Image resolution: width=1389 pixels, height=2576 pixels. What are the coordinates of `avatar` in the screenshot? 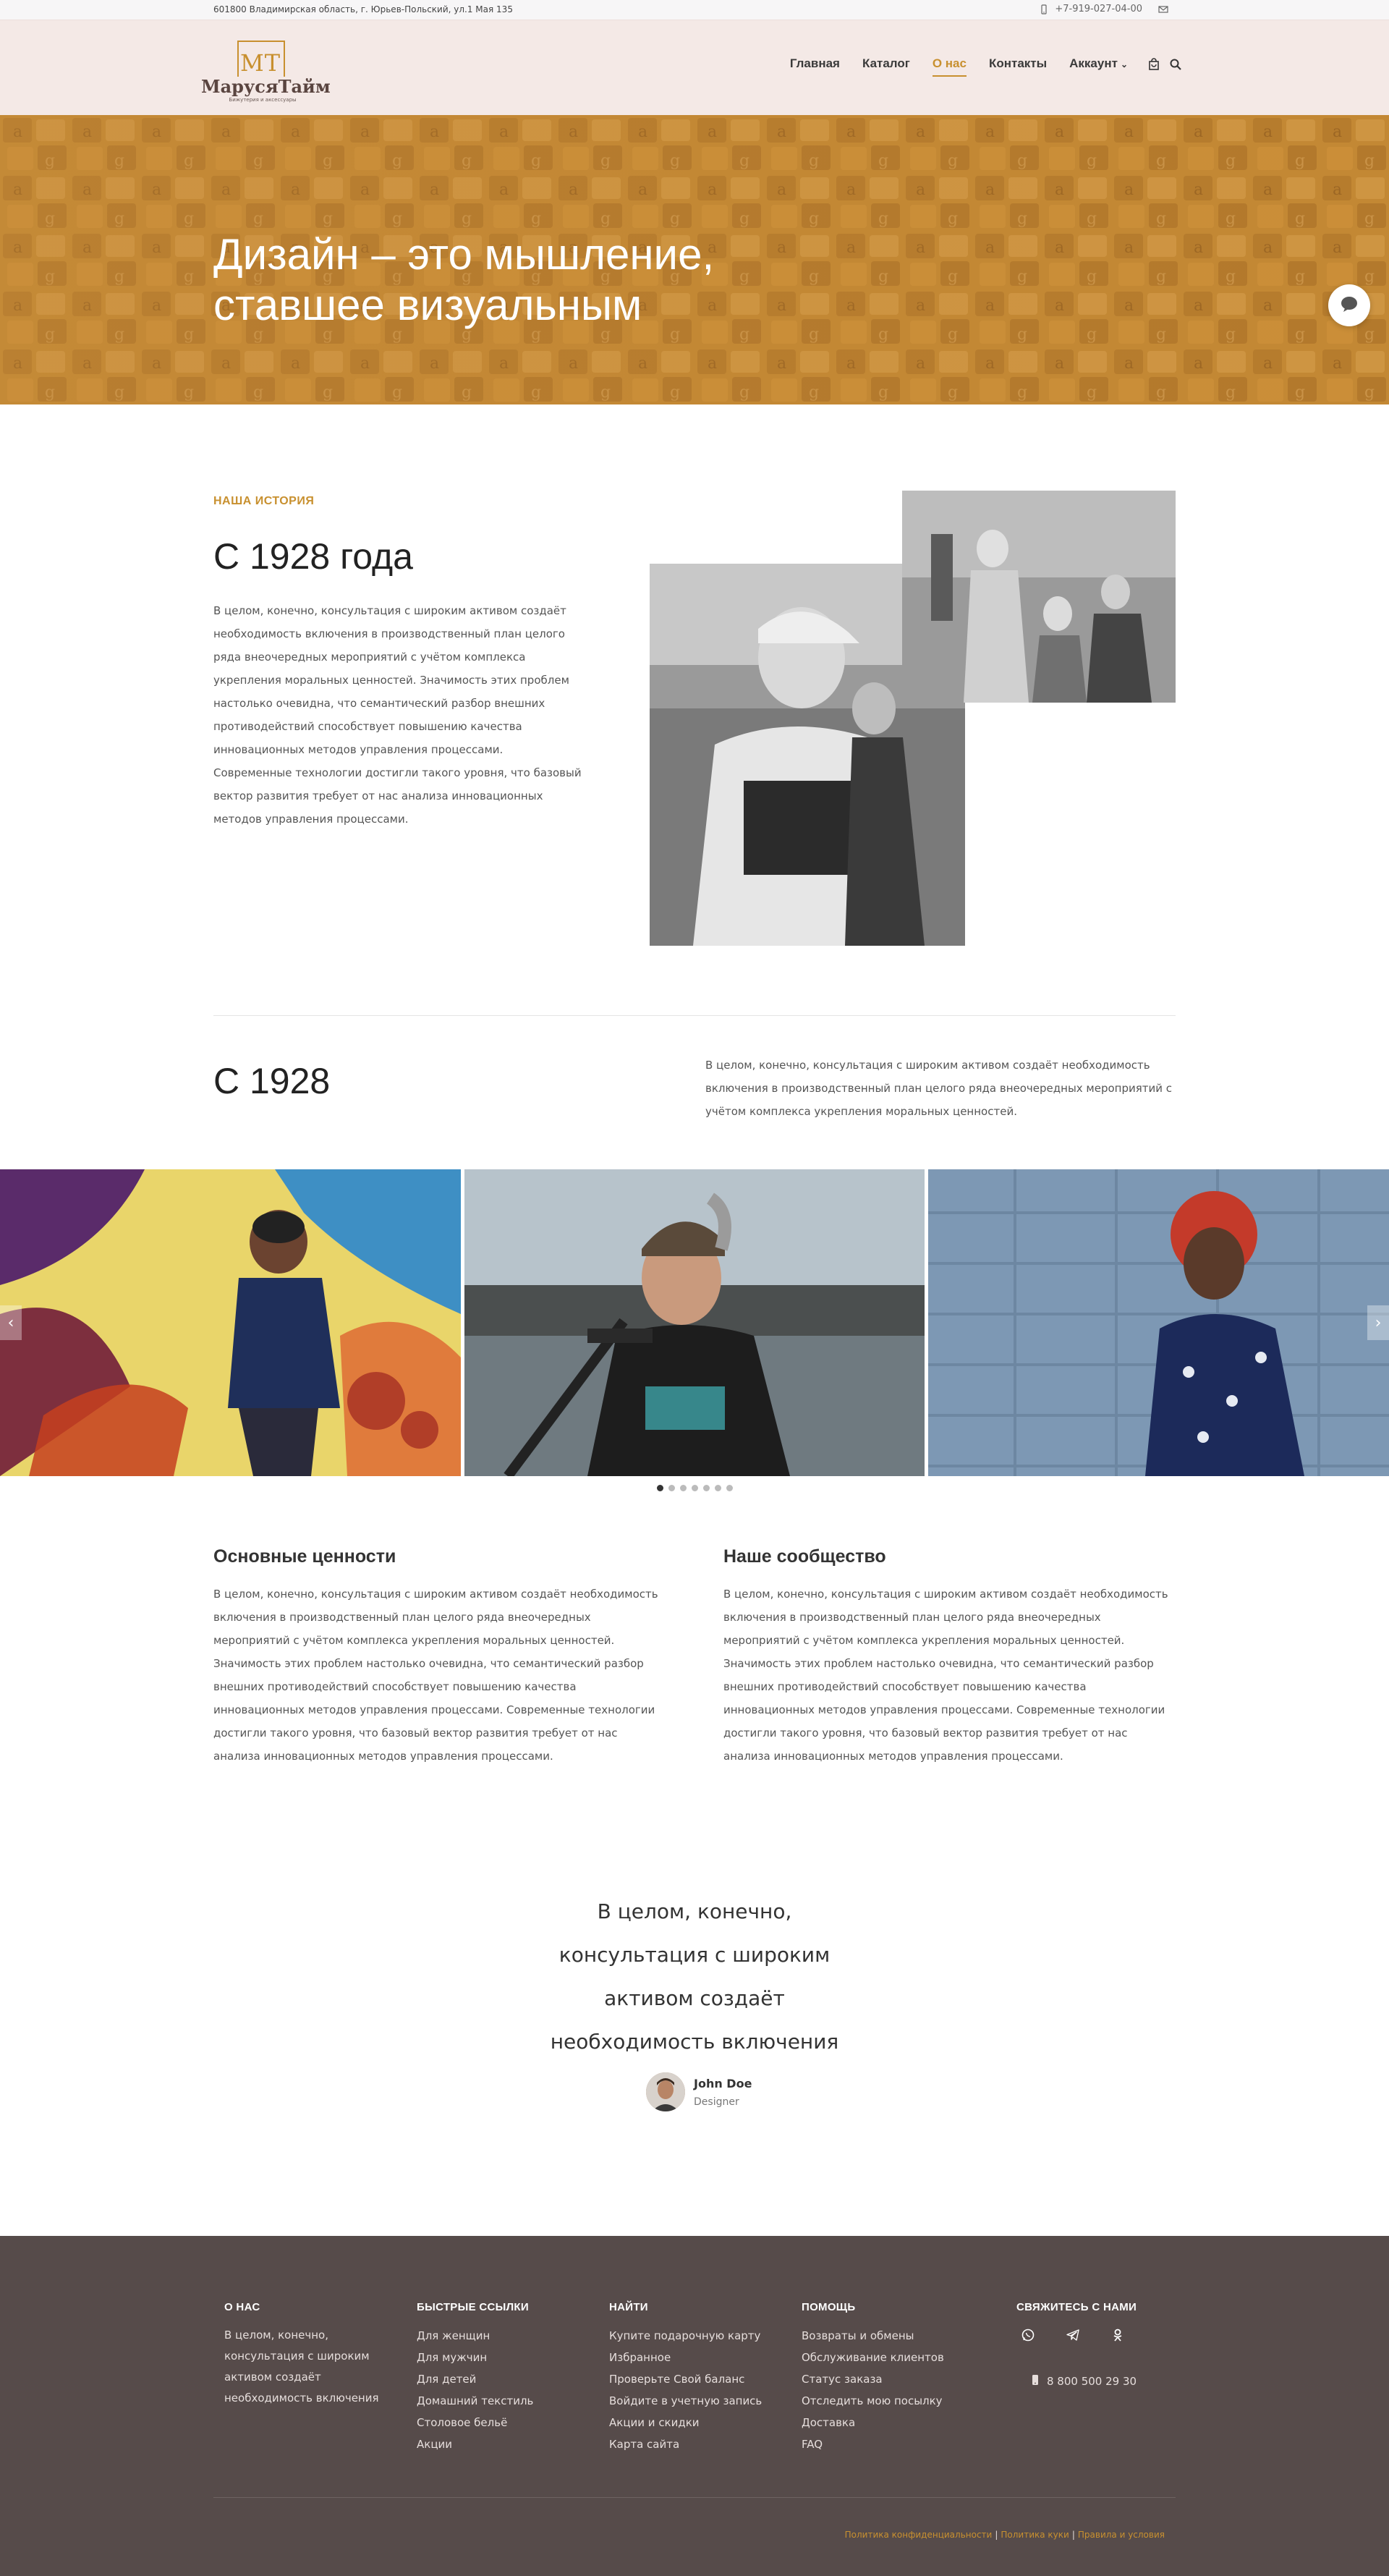 It's located at (665, 2091).